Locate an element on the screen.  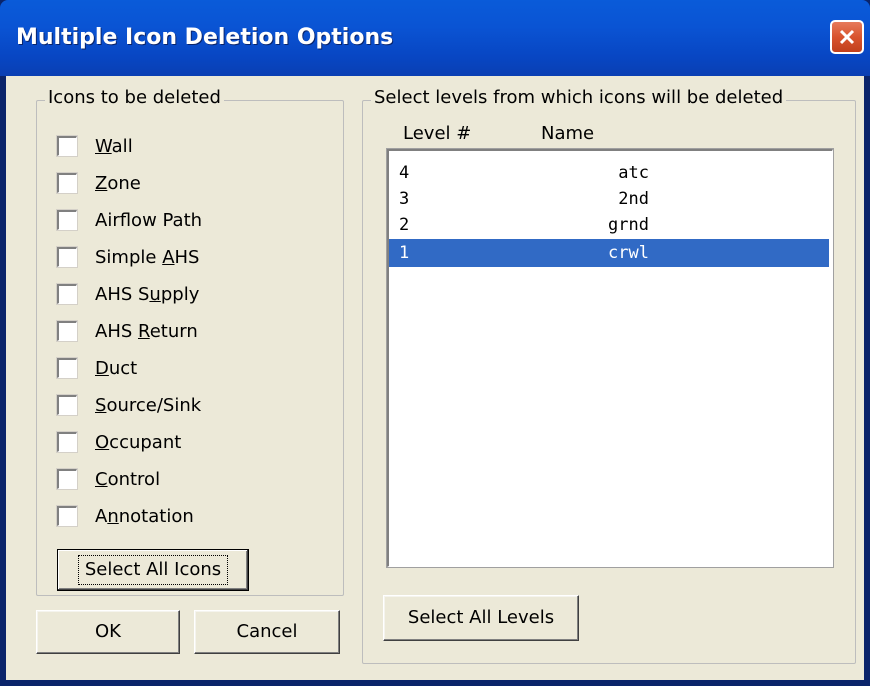
ok-button: OK is located at coordinates (108, 632).